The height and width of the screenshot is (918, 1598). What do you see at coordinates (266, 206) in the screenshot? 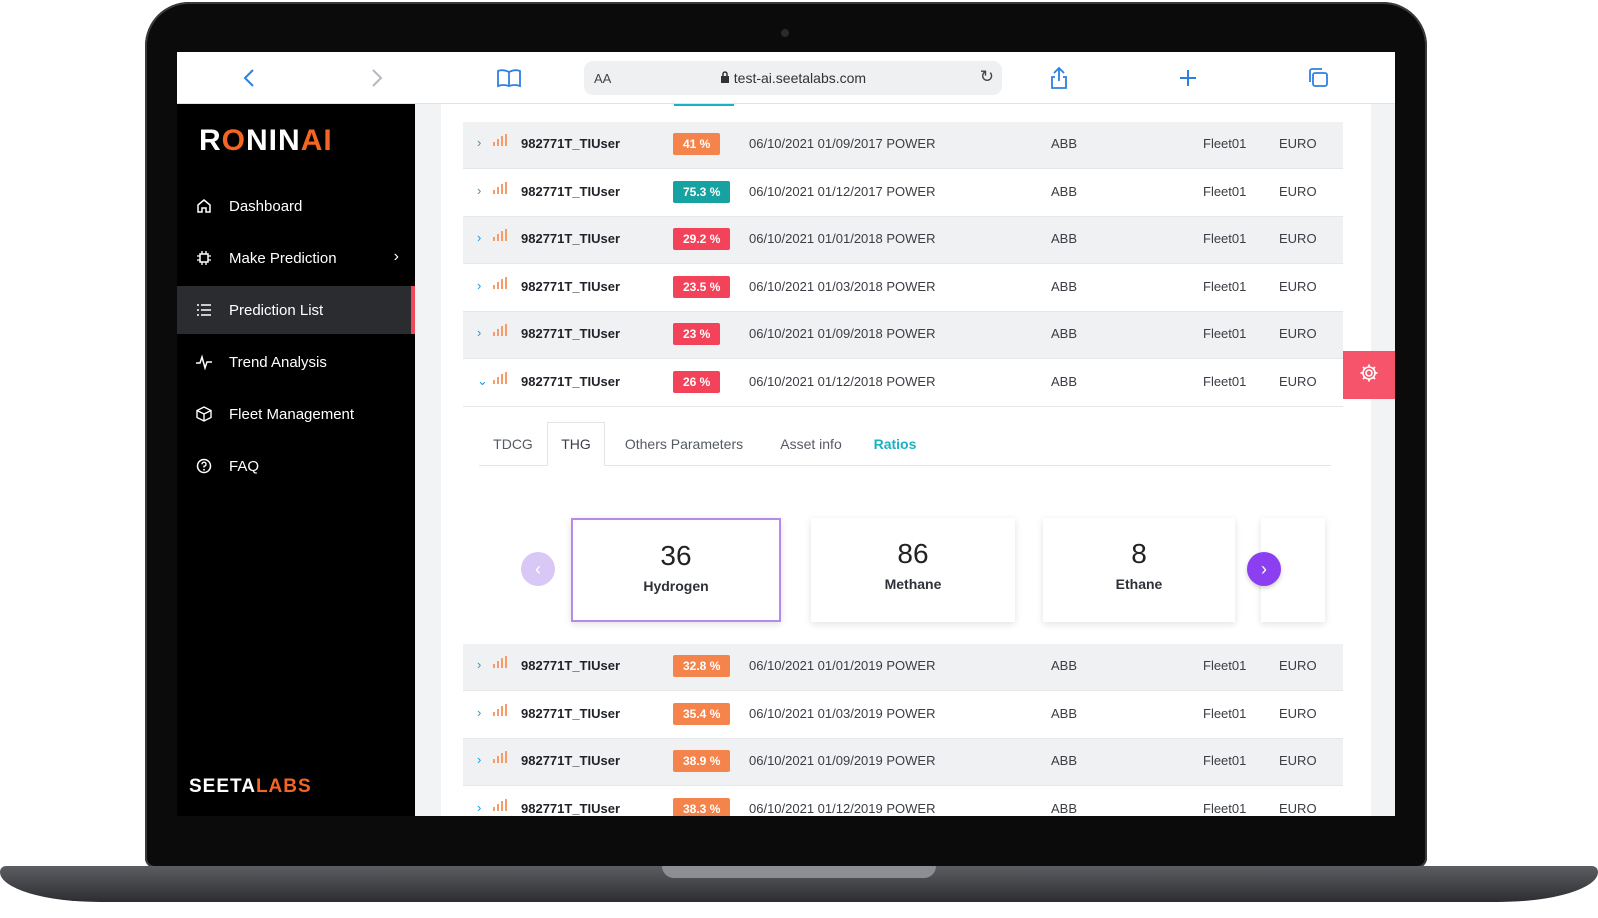
I see `sidebar-item-label: Dashboard` at bounding box center [266, 206].